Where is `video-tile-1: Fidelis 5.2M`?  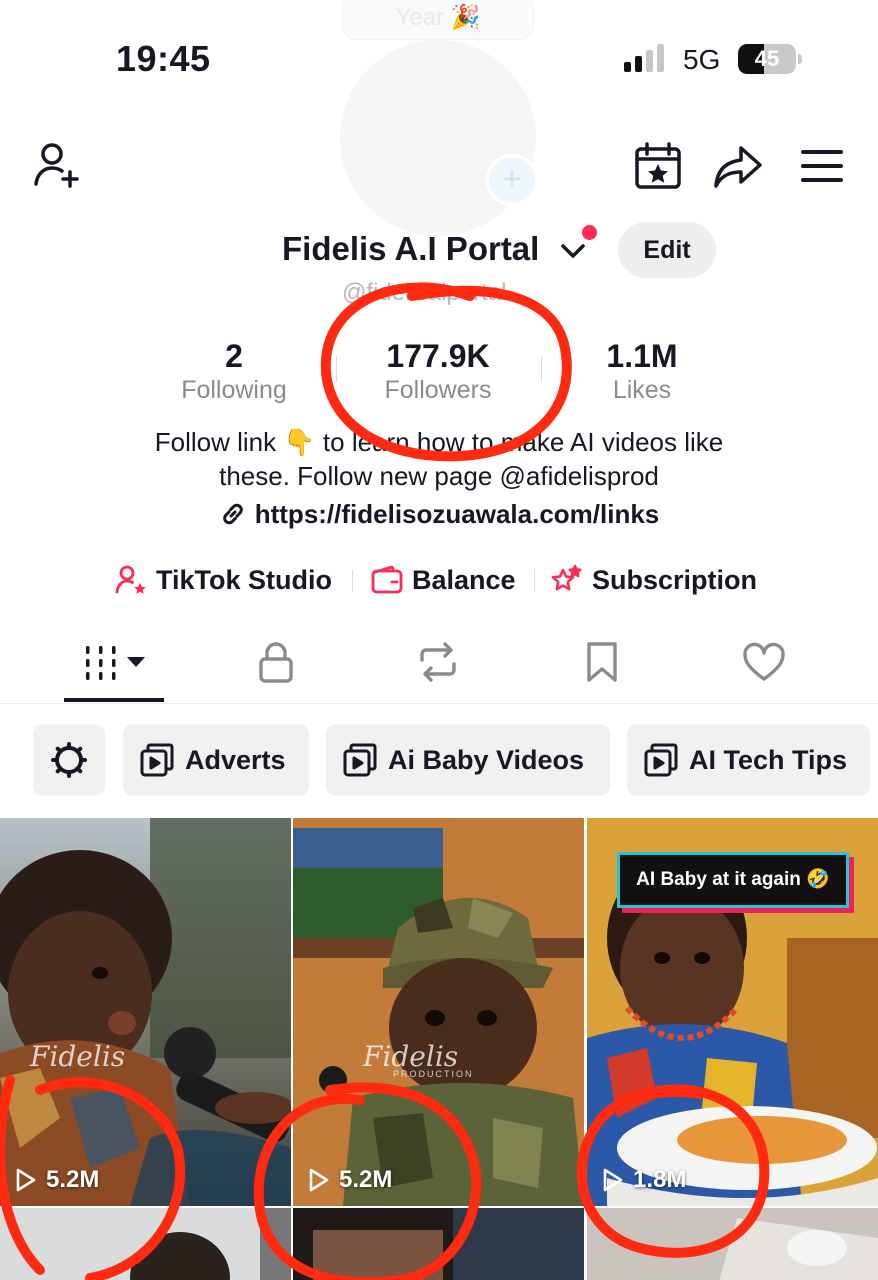
video-tile-1: Fidelis 5.2M is located at coordinates (145, 1012).